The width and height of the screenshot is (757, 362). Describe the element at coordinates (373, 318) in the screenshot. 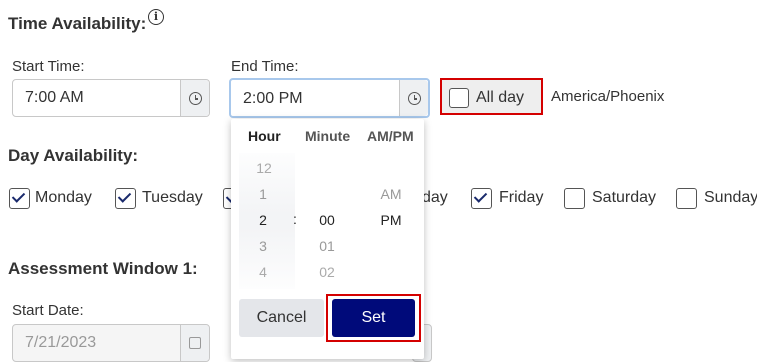

I see `set-button: Set` at that location.